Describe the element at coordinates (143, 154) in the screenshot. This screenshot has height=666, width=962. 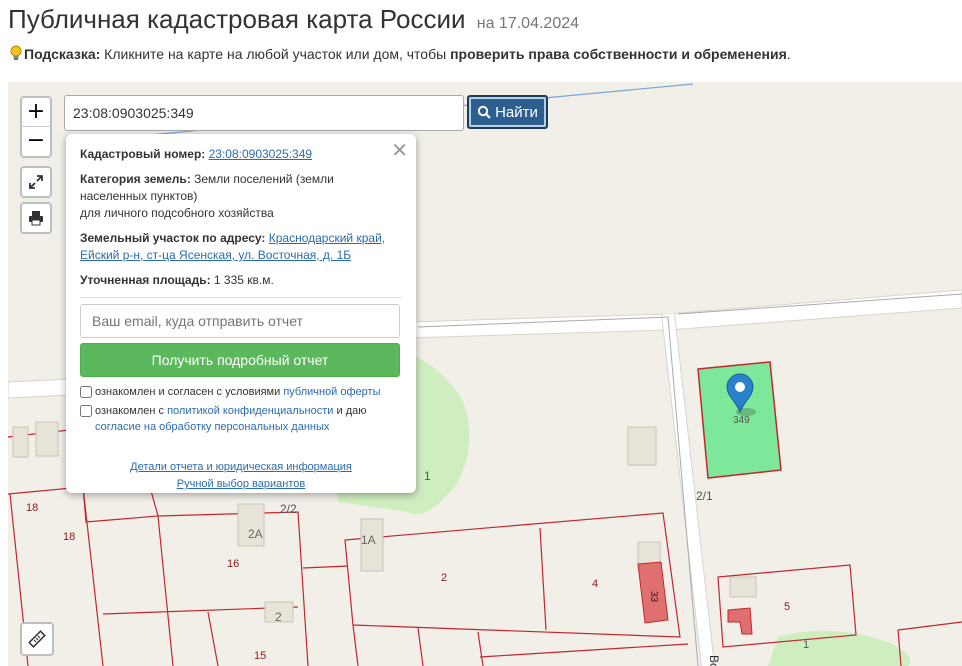
I see `cadastral-label: Кадастровый номер:` at that location.